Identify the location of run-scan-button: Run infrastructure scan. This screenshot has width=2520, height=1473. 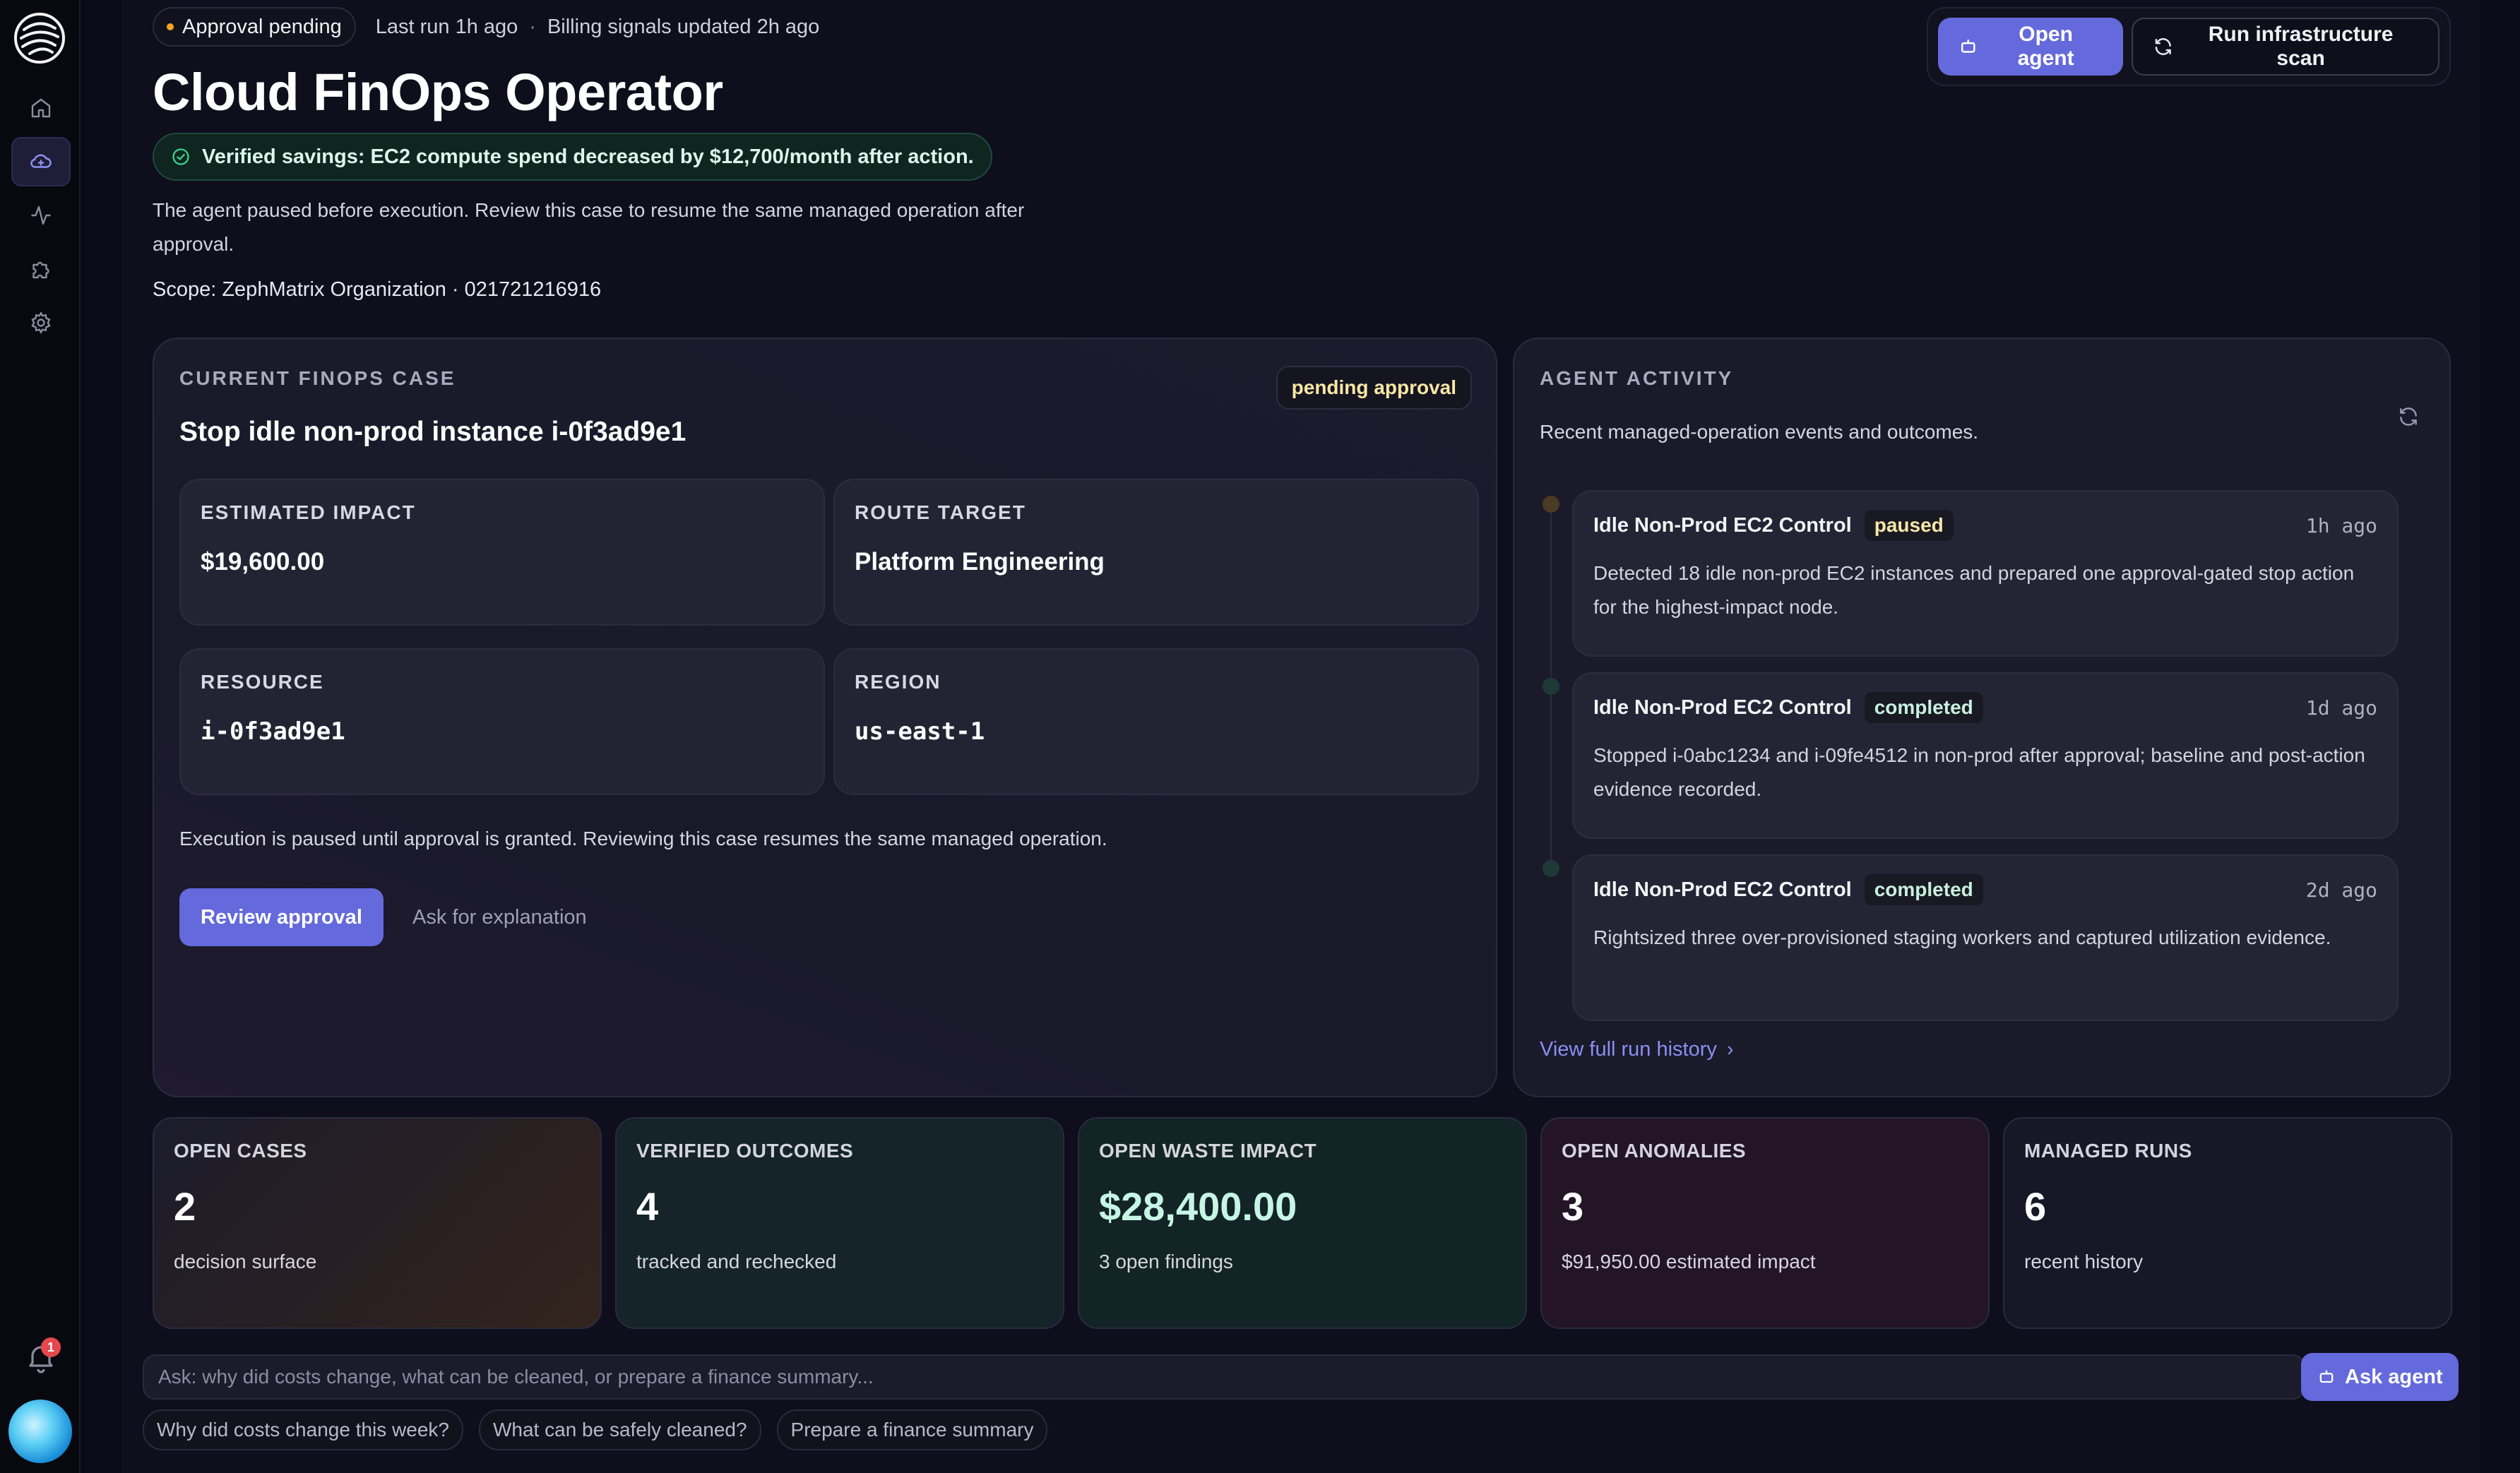
(2285, 47).